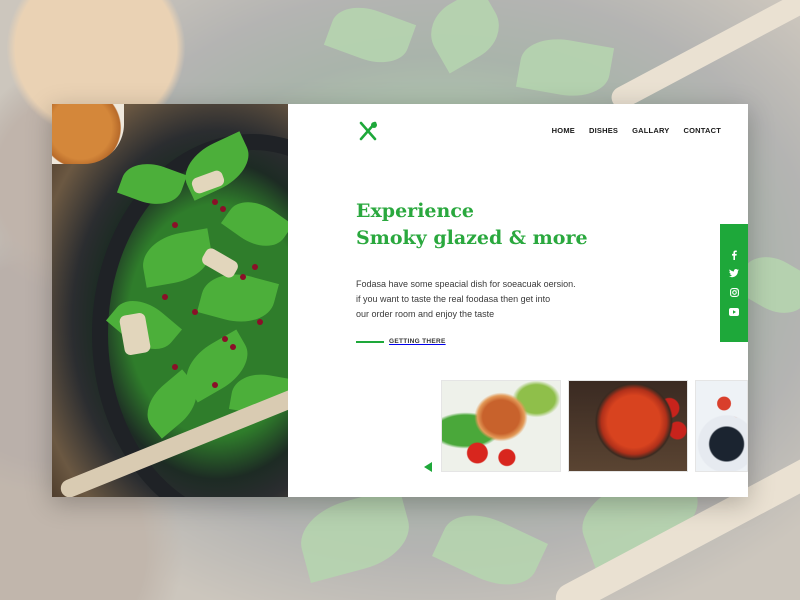 The image size is (800, 600). What do you see at coordinates (628, 426) in the screenshot?
I see `gallery-thumb-shakshuka` at bounding box center [628, 426].